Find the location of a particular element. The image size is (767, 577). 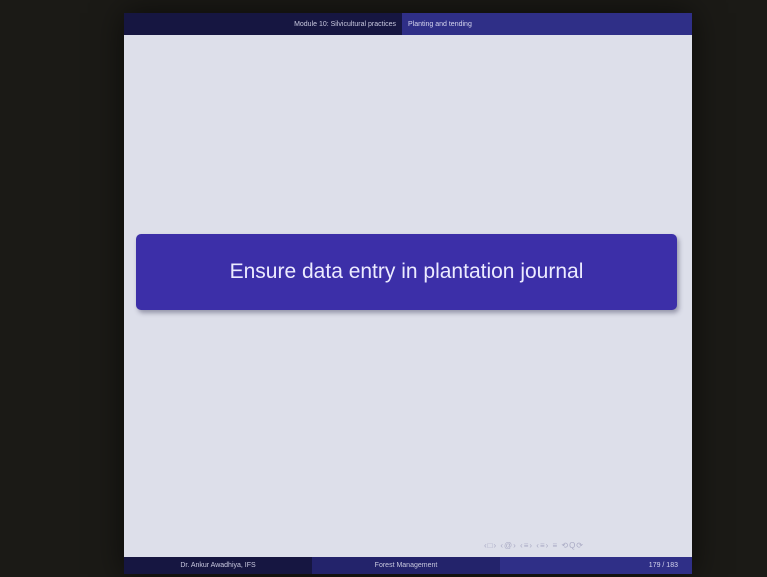

slide-title: Ensure data entry in plantation journal is located at coordinates (406, 271).